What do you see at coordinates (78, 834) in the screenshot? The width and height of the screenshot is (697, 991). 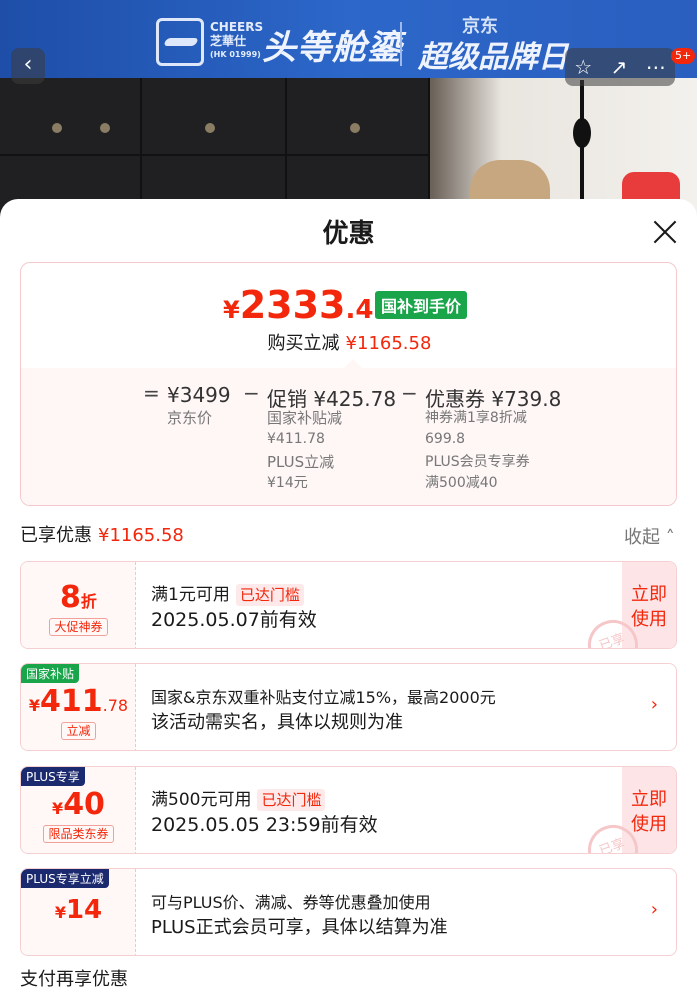 I see `plus-coupon-type-label: 限品类东券` at bounding box center [78, 834].